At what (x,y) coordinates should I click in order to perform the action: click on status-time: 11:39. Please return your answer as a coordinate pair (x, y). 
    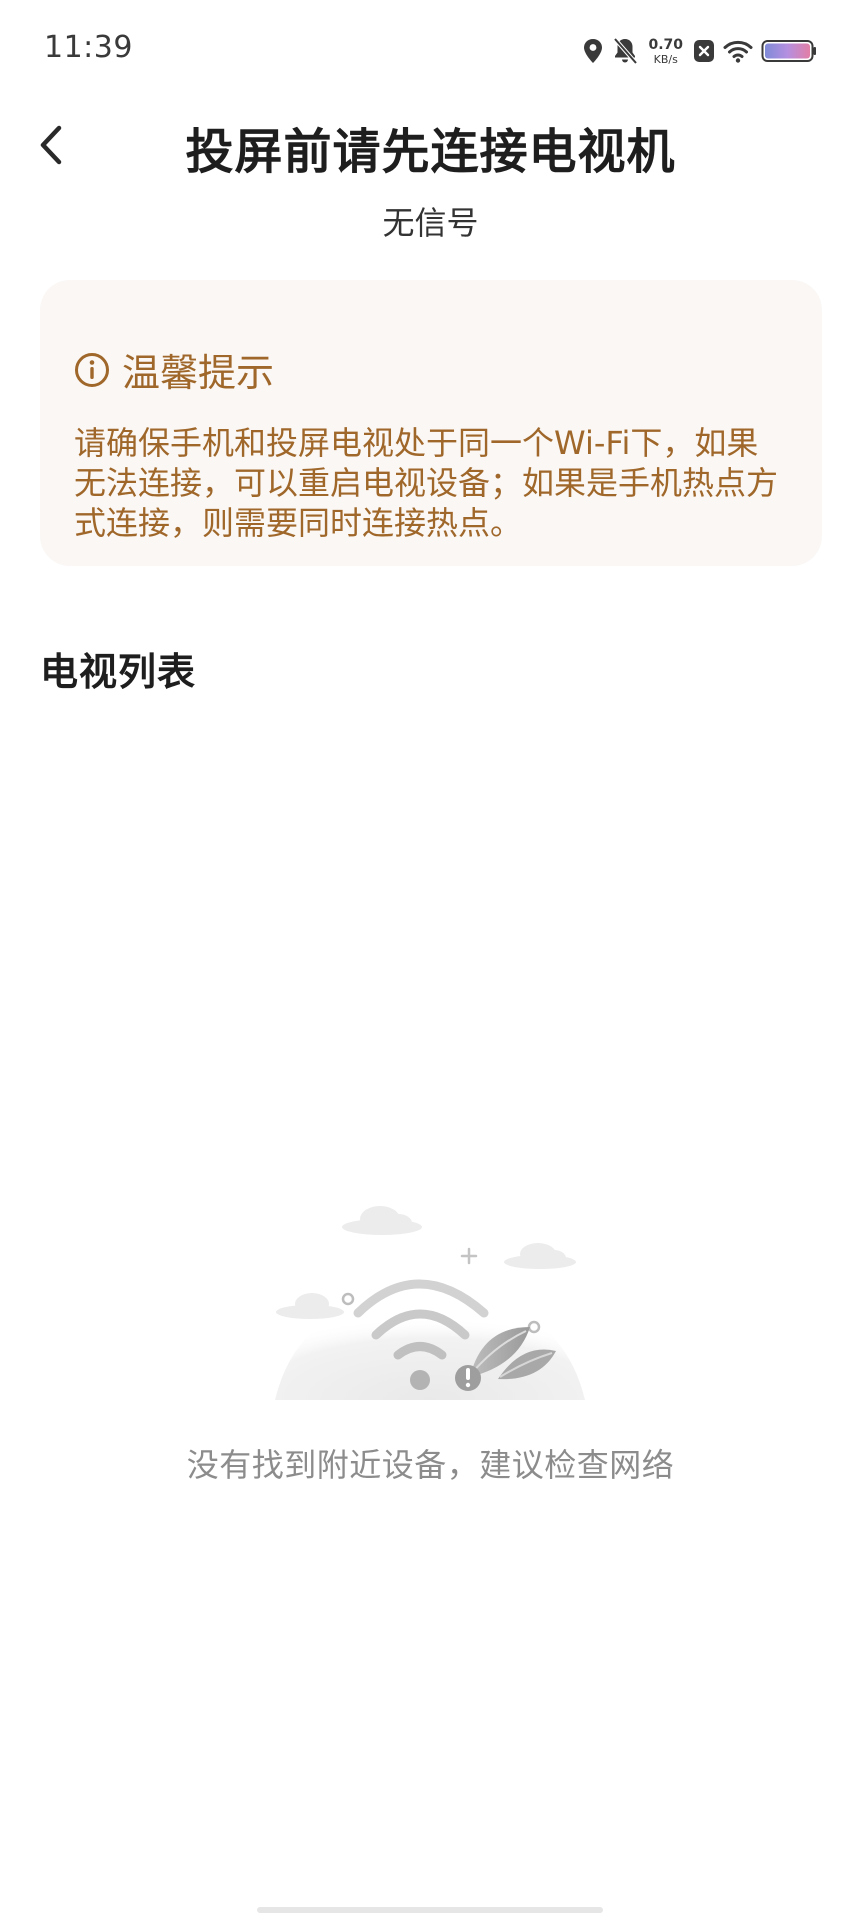
    Looking at the image, I should click on (88, 47).